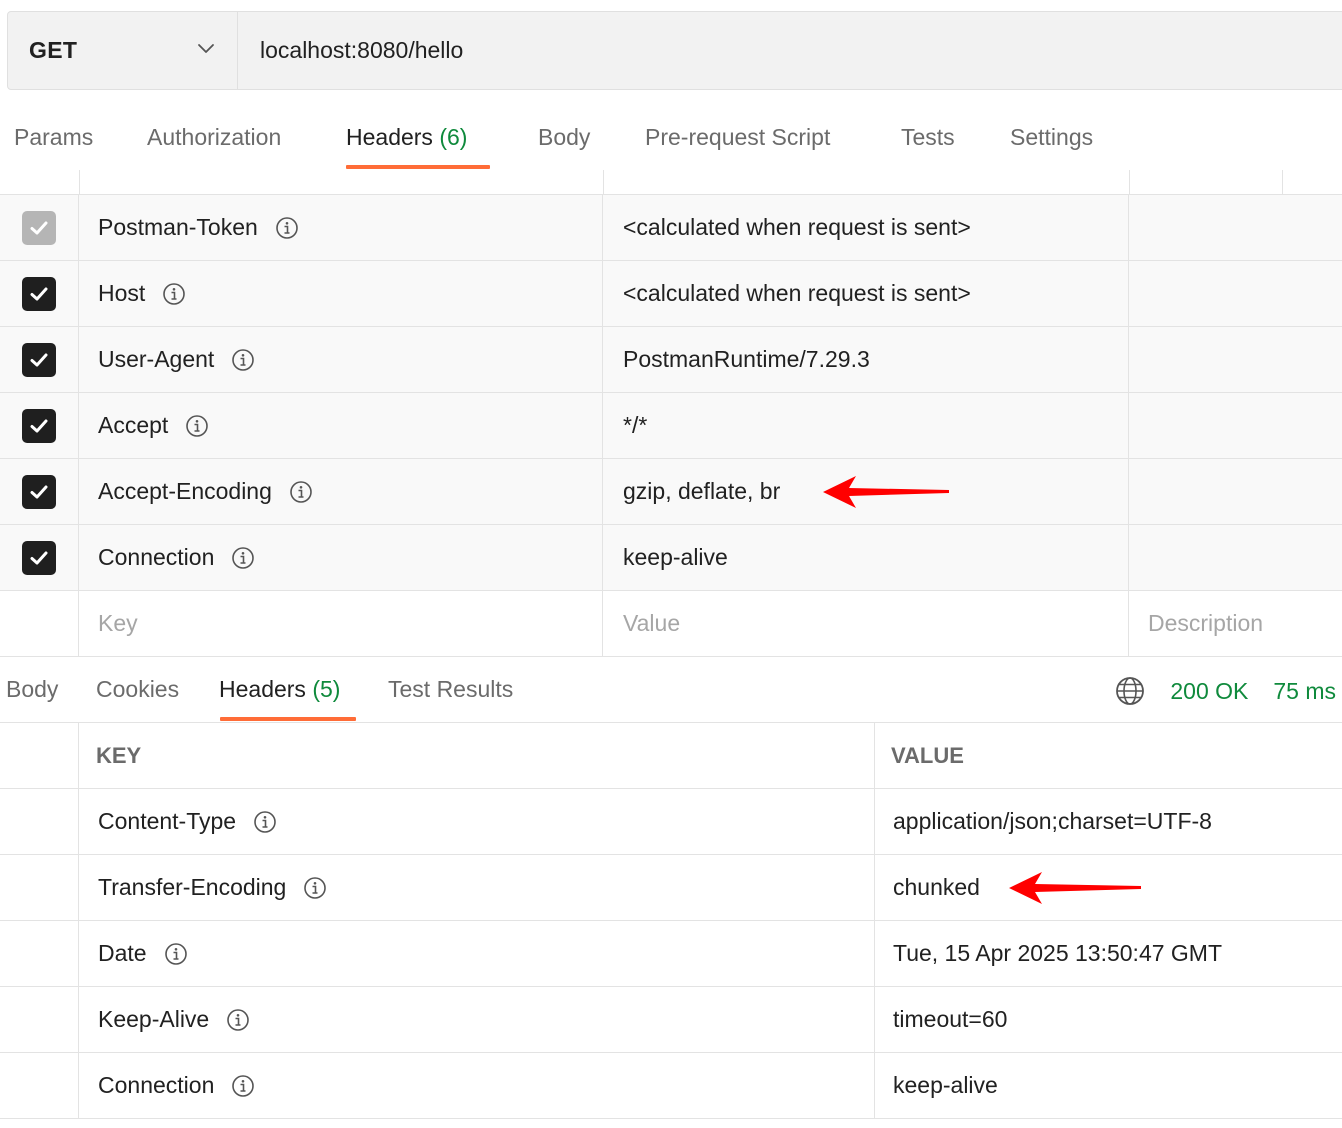 The width and height of the screenshot is (1342, 1128). I want to click on response-header-key: Keep-Alive, so click(154, 1019).